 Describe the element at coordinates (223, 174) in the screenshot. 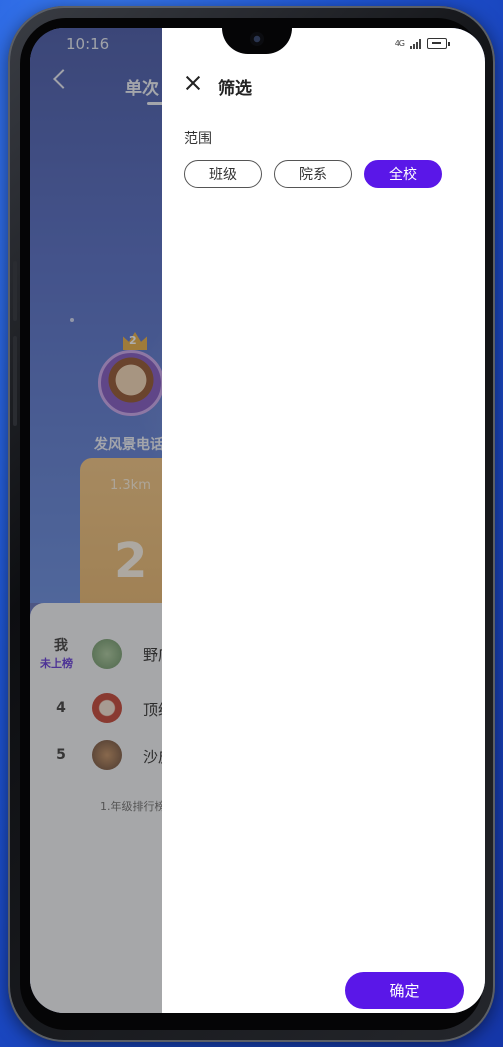

I see `scope-option-class: 班级` at that location.